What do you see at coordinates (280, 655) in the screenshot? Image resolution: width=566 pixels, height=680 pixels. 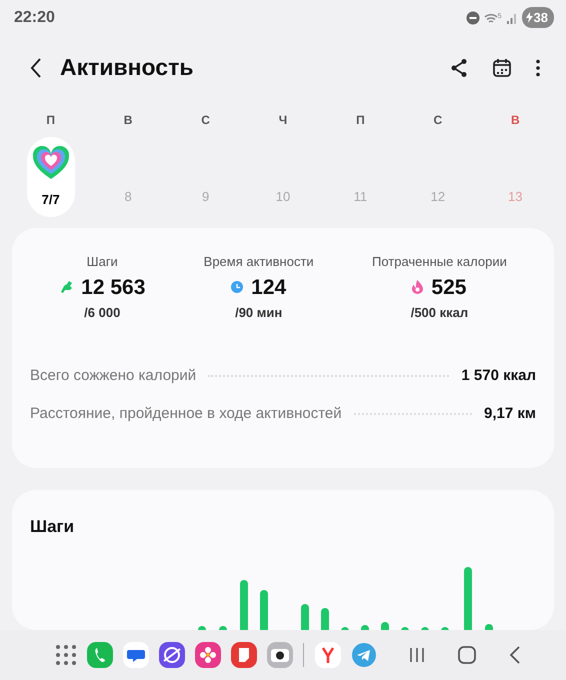 I see `camera-app-icon` at bounding box center [280, 655].